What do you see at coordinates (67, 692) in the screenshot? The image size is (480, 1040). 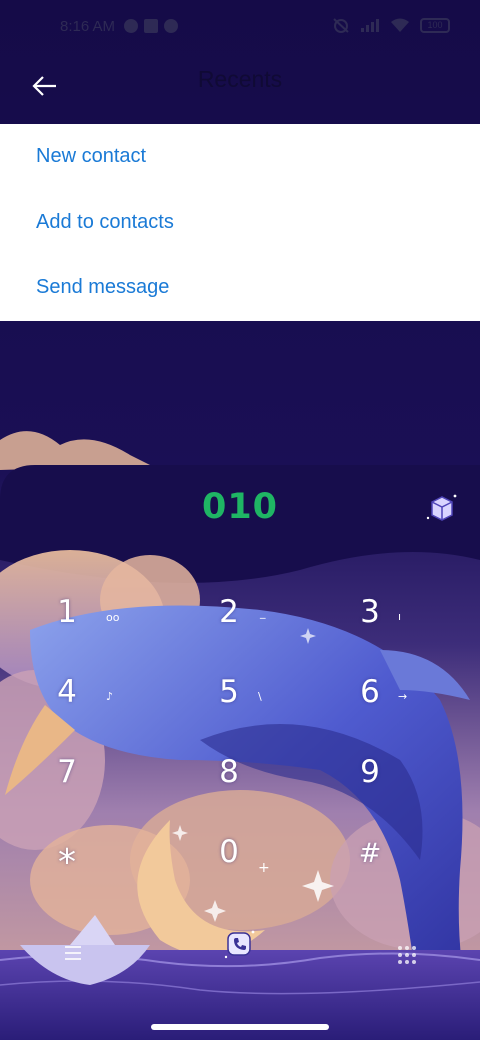 I see `key-digit: 4` at bounding box center [67, 692].